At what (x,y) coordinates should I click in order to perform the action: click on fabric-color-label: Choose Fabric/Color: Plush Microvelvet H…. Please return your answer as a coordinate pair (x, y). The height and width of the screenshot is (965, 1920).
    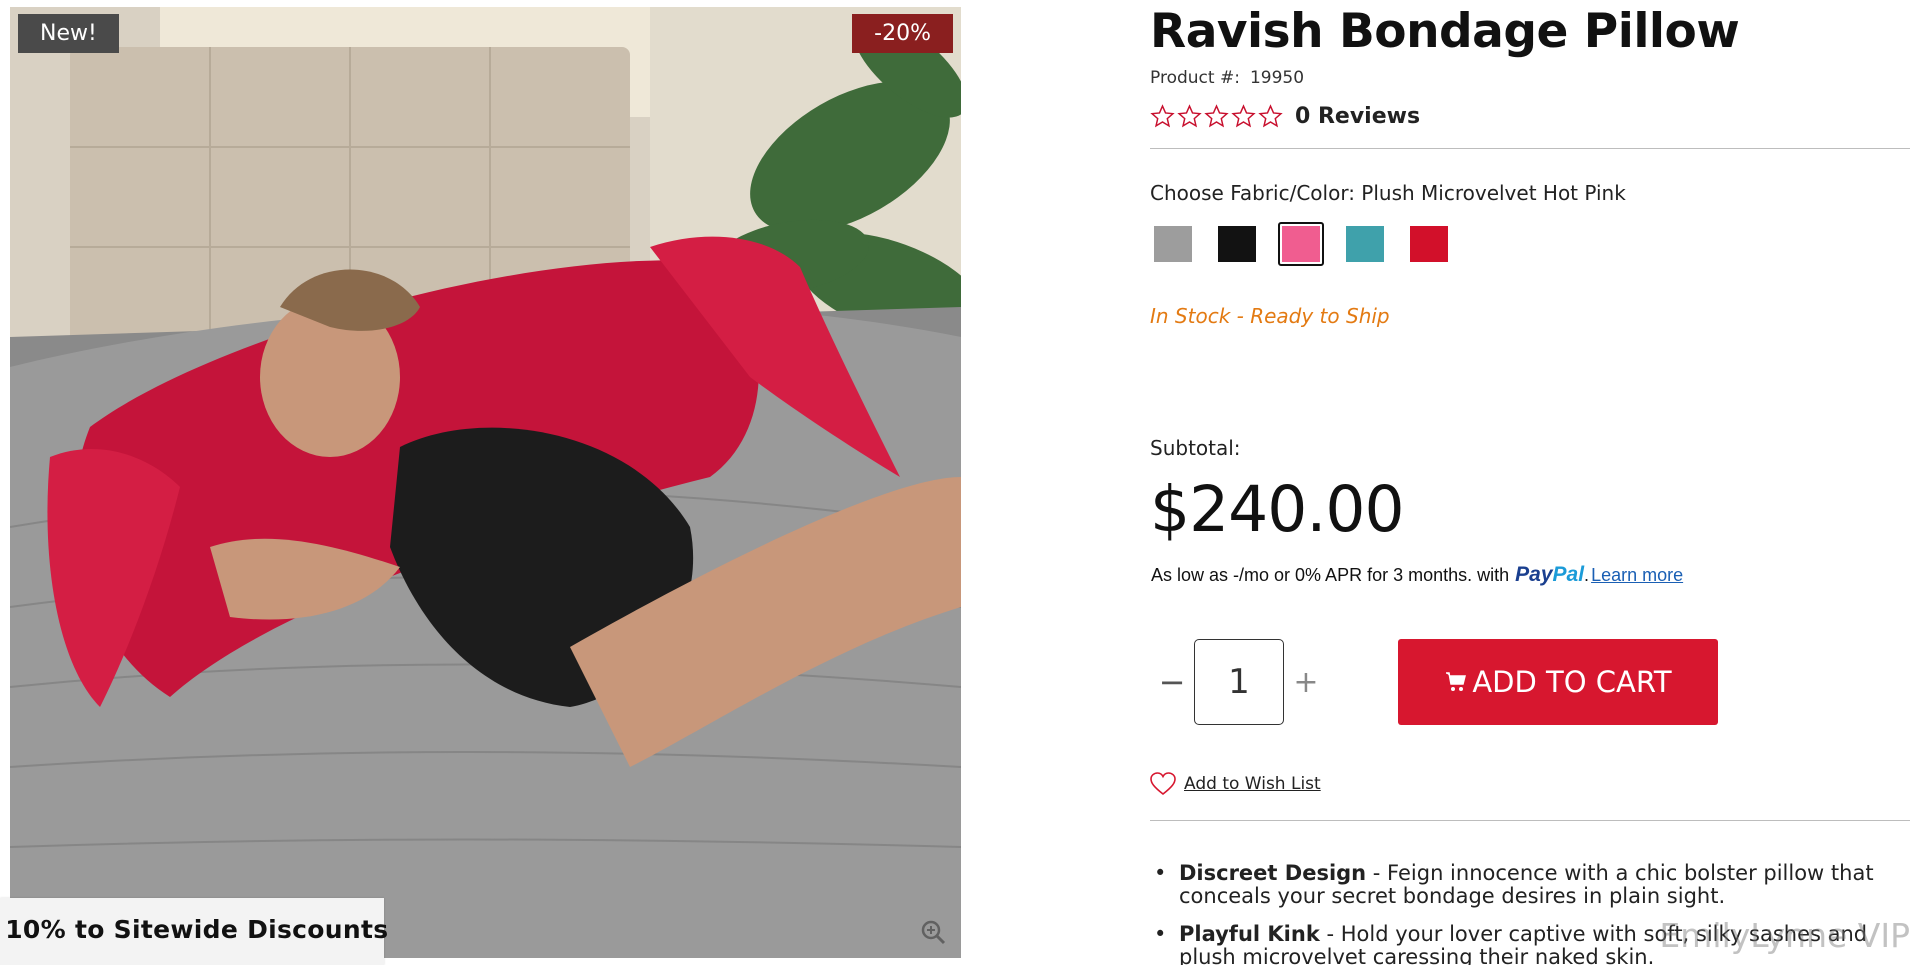
    Looking at the image, I should click on (1388, 193).